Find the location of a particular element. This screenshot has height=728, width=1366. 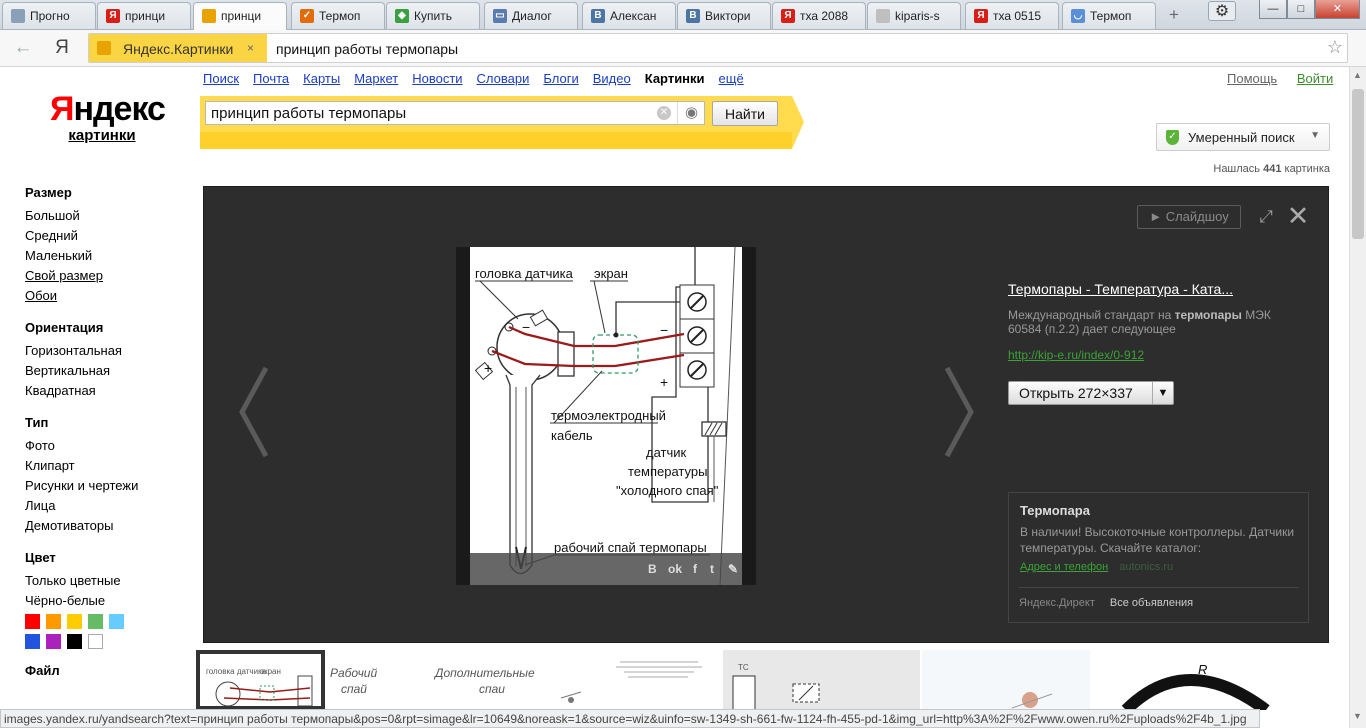

url-query-text: принцип работы термопары is located at coordinates (367, 49).